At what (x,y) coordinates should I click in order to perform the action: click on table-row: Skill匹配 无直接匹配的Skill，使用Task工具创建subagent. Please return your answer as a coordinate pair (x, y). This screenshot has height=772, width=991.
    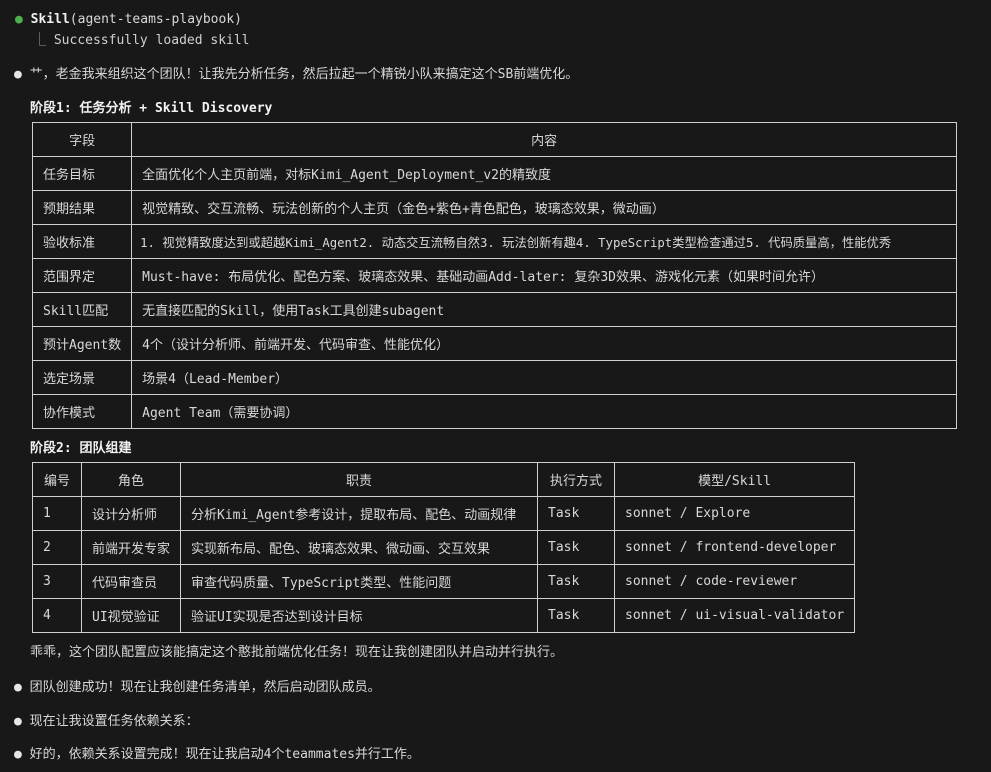
    Looking at the image, I should click on (494, 309).